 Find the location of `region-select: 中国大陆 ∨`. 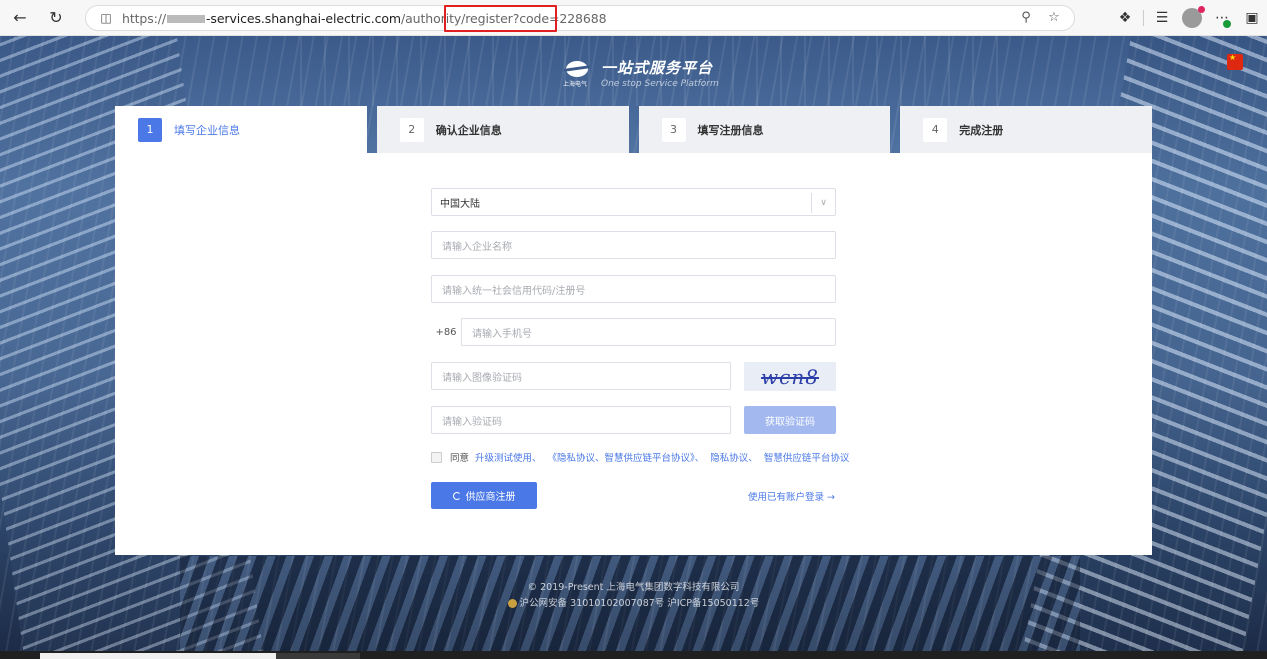

region-select: 中国大陆 ∨ is located at coordinates (633, 202).